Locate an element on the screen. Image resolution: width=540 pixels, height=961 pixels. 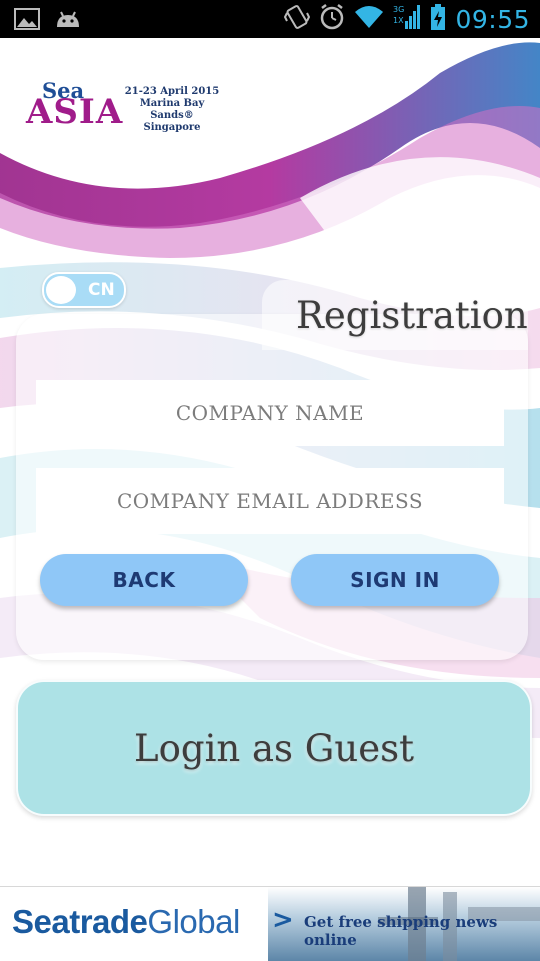
svg-text: 3G is located at coordinates (398, 9).